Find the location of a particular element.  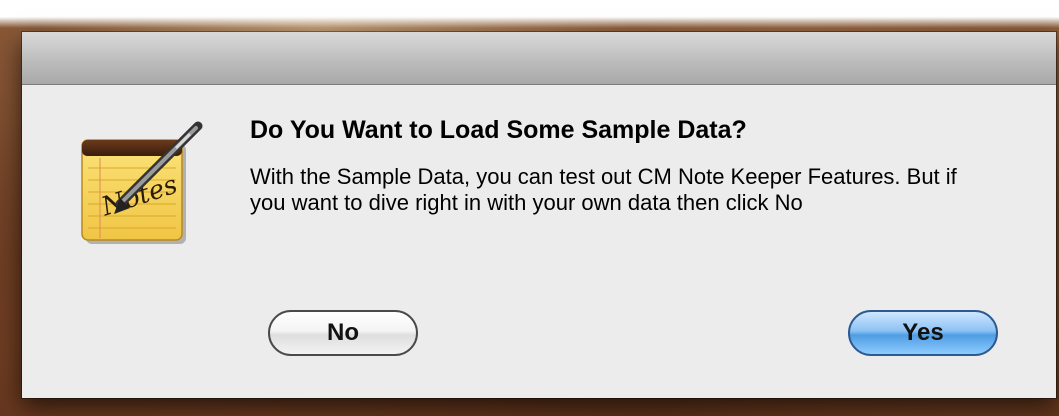

no-button: No is located at coordinates (343, 333).